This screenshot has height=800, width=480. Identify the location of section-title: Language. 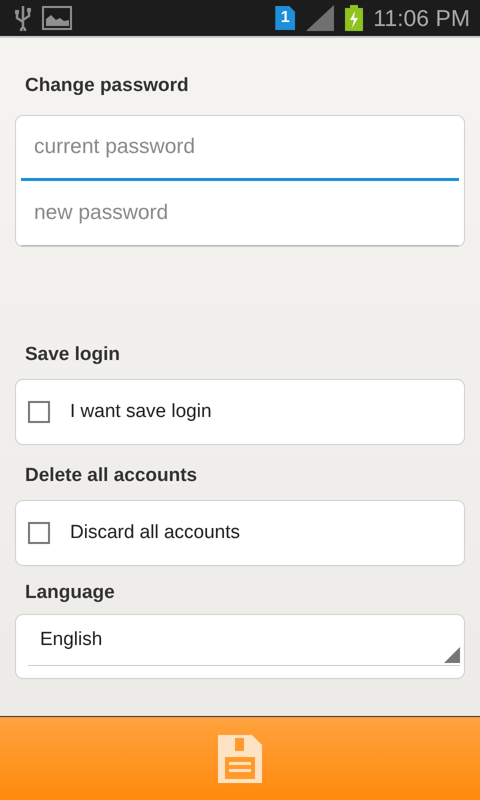
(70, 593).